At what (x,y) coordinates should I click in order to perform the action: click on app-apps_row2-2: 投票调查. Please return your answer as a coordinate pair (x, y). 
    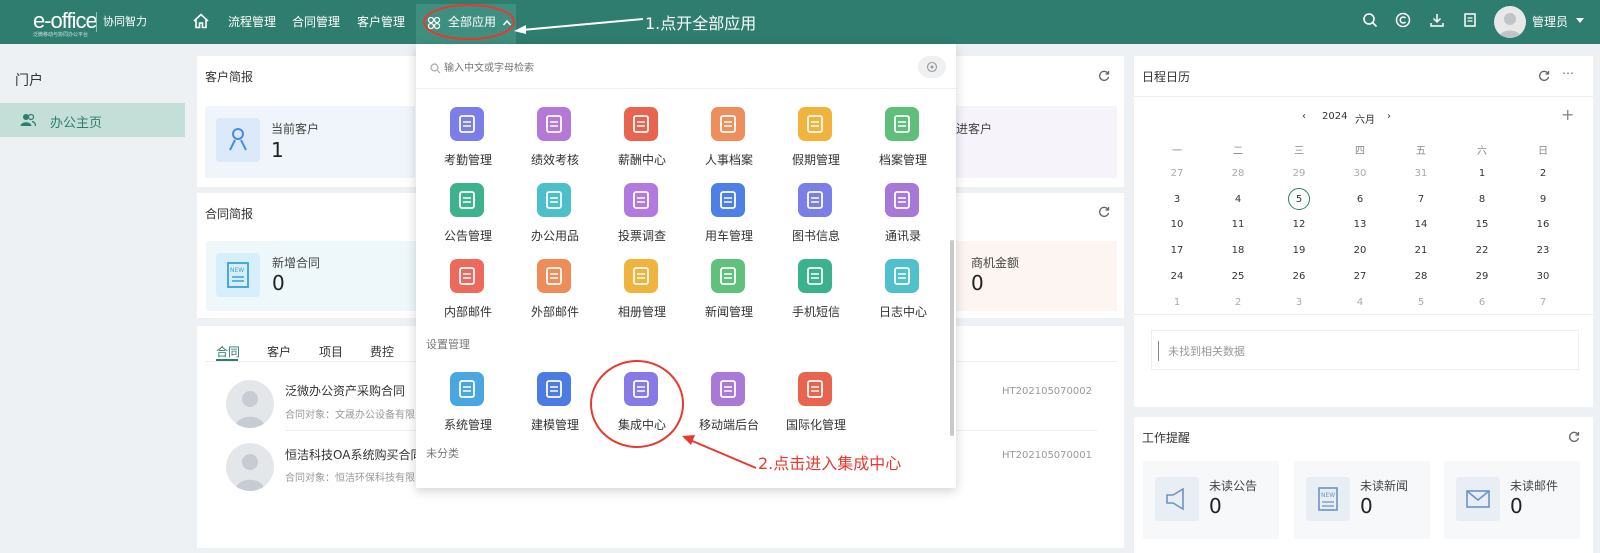
    Looking at the image, I should click on (642, 218).